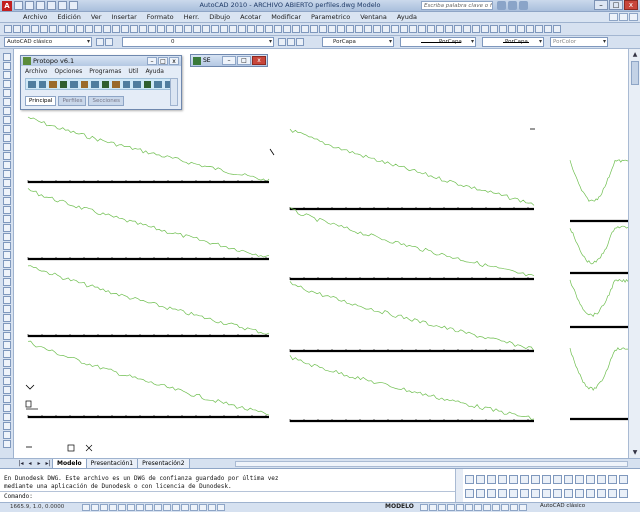 This screenshot has height=512, width=640. I want to click on workspace-status: AutoCAD clásico, so click(562, 506).